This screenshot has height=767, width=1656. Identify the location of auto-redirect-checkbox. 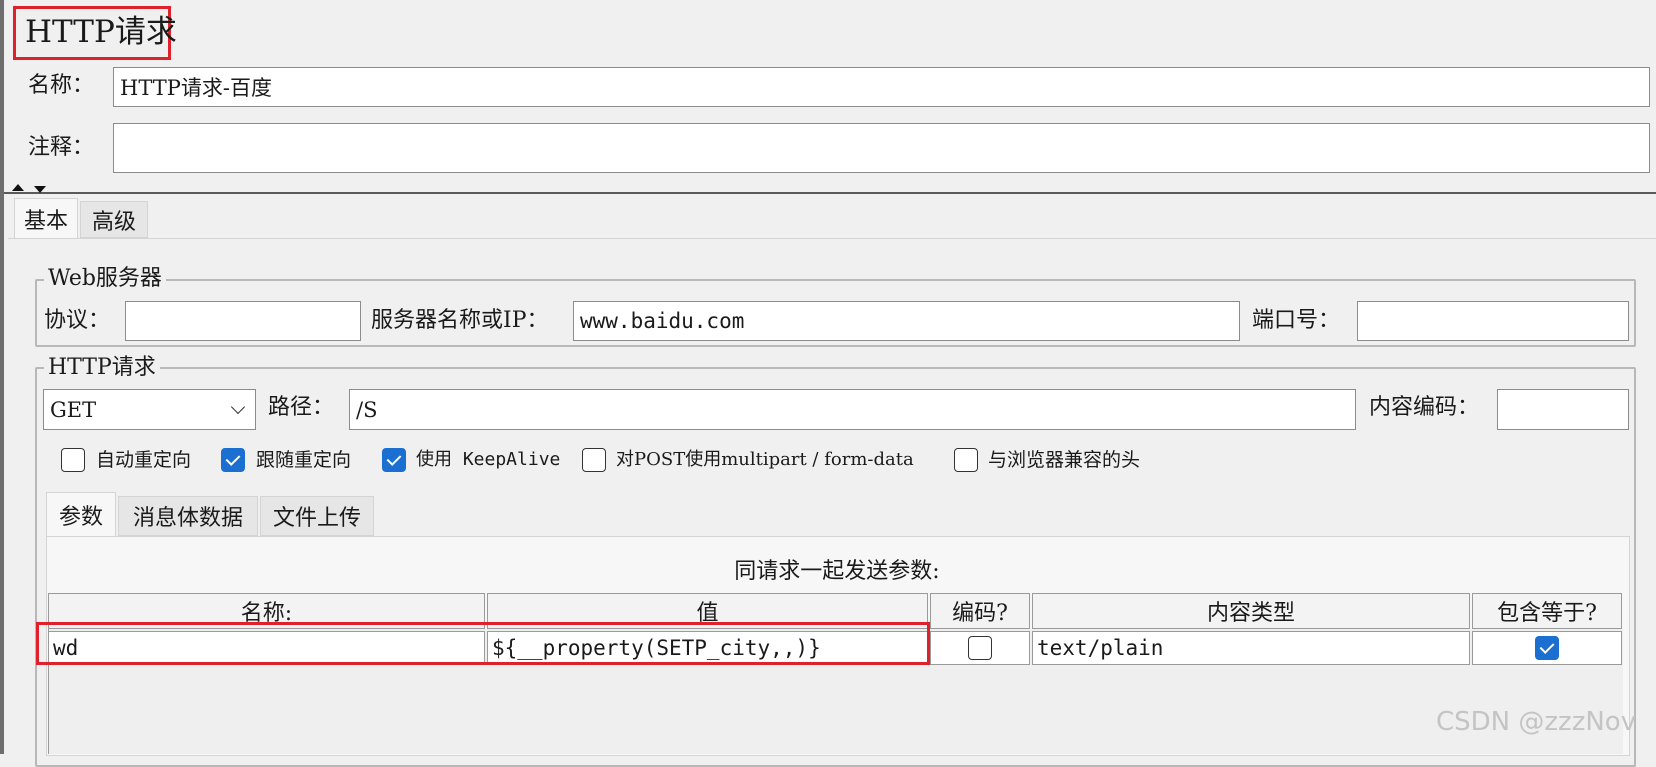
(73, 460).